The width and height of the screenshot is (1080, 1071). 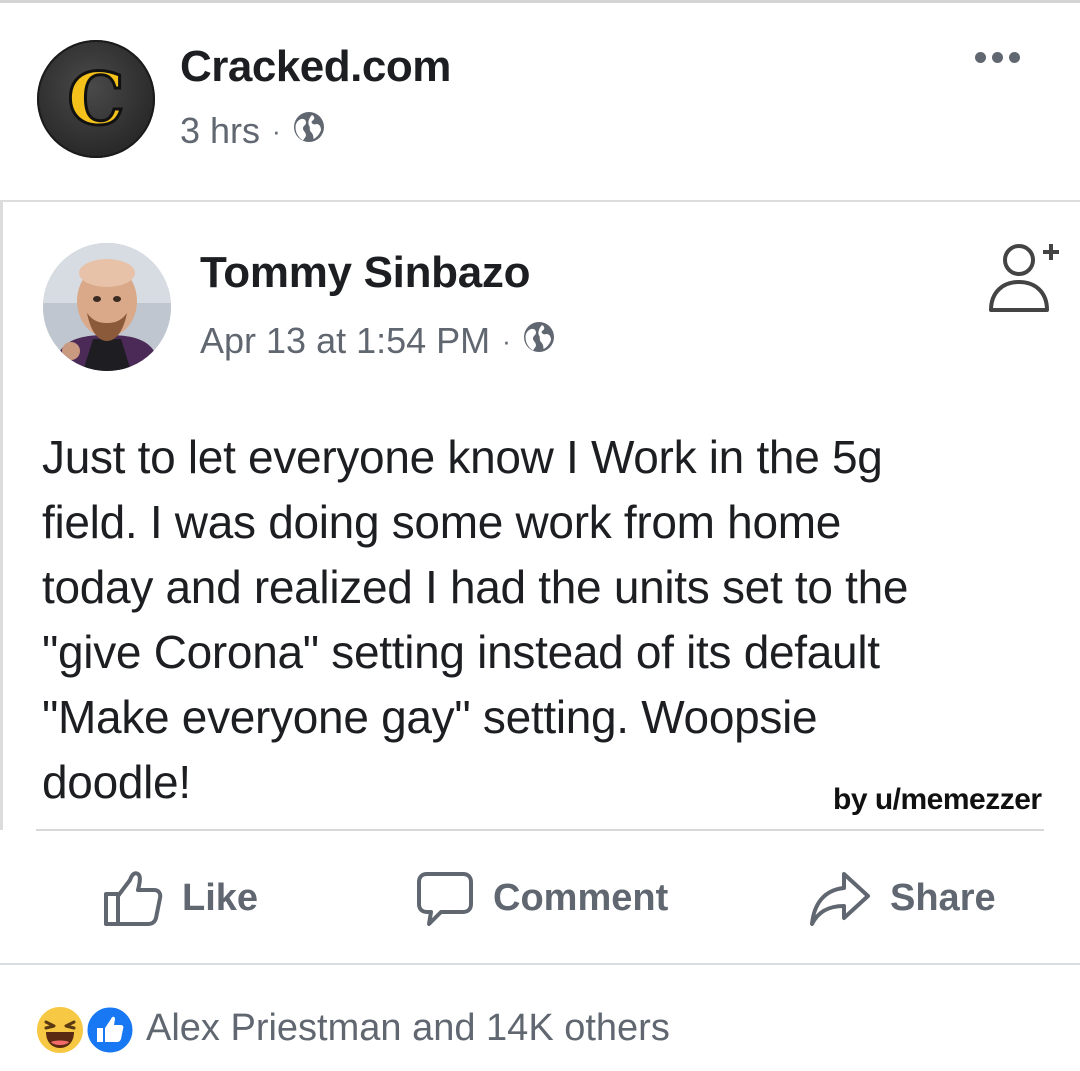 I want to click on comment-button: Comment, so click(x=541, y=898).